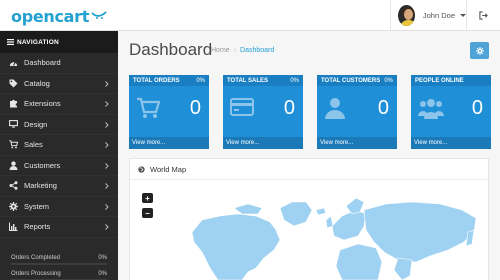  I want to click on monitor-icon, so click(13, 124).